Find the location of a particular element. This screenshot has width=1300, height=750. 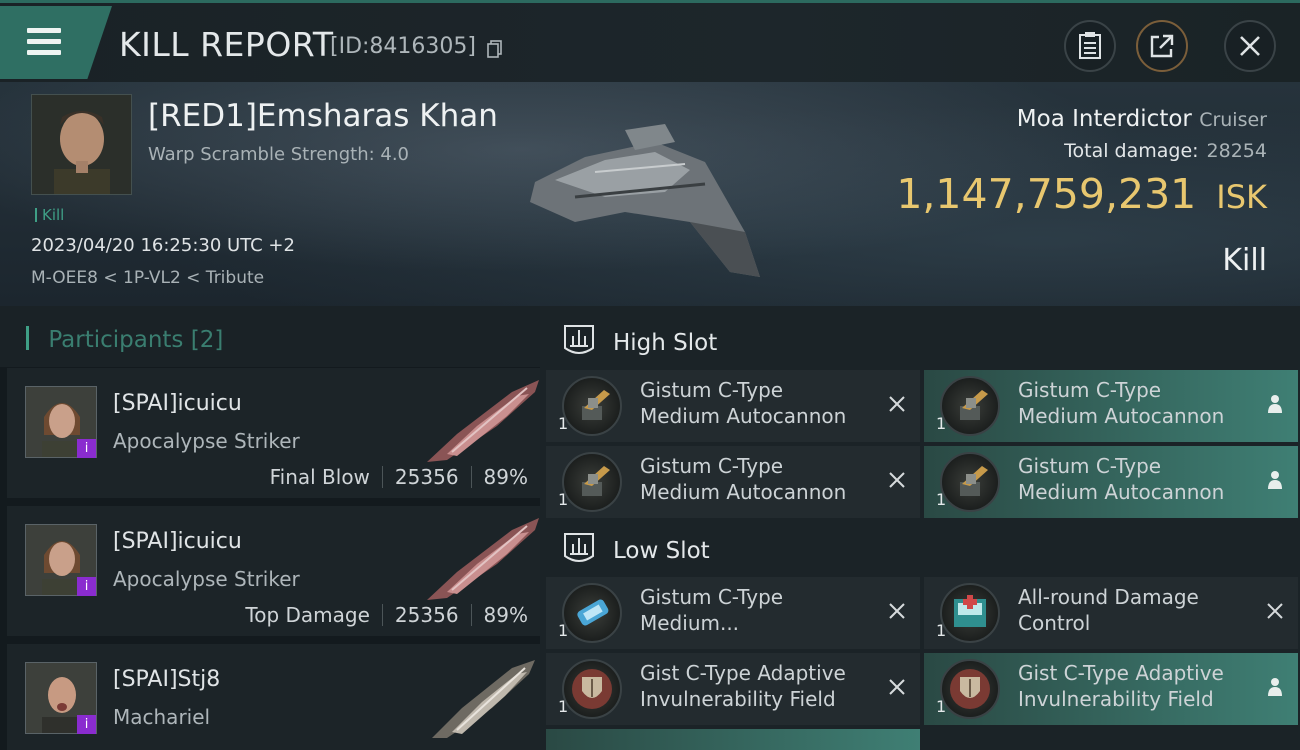

victim-ship-name: Moa Interdictor is located at coordinates (1104, 119).